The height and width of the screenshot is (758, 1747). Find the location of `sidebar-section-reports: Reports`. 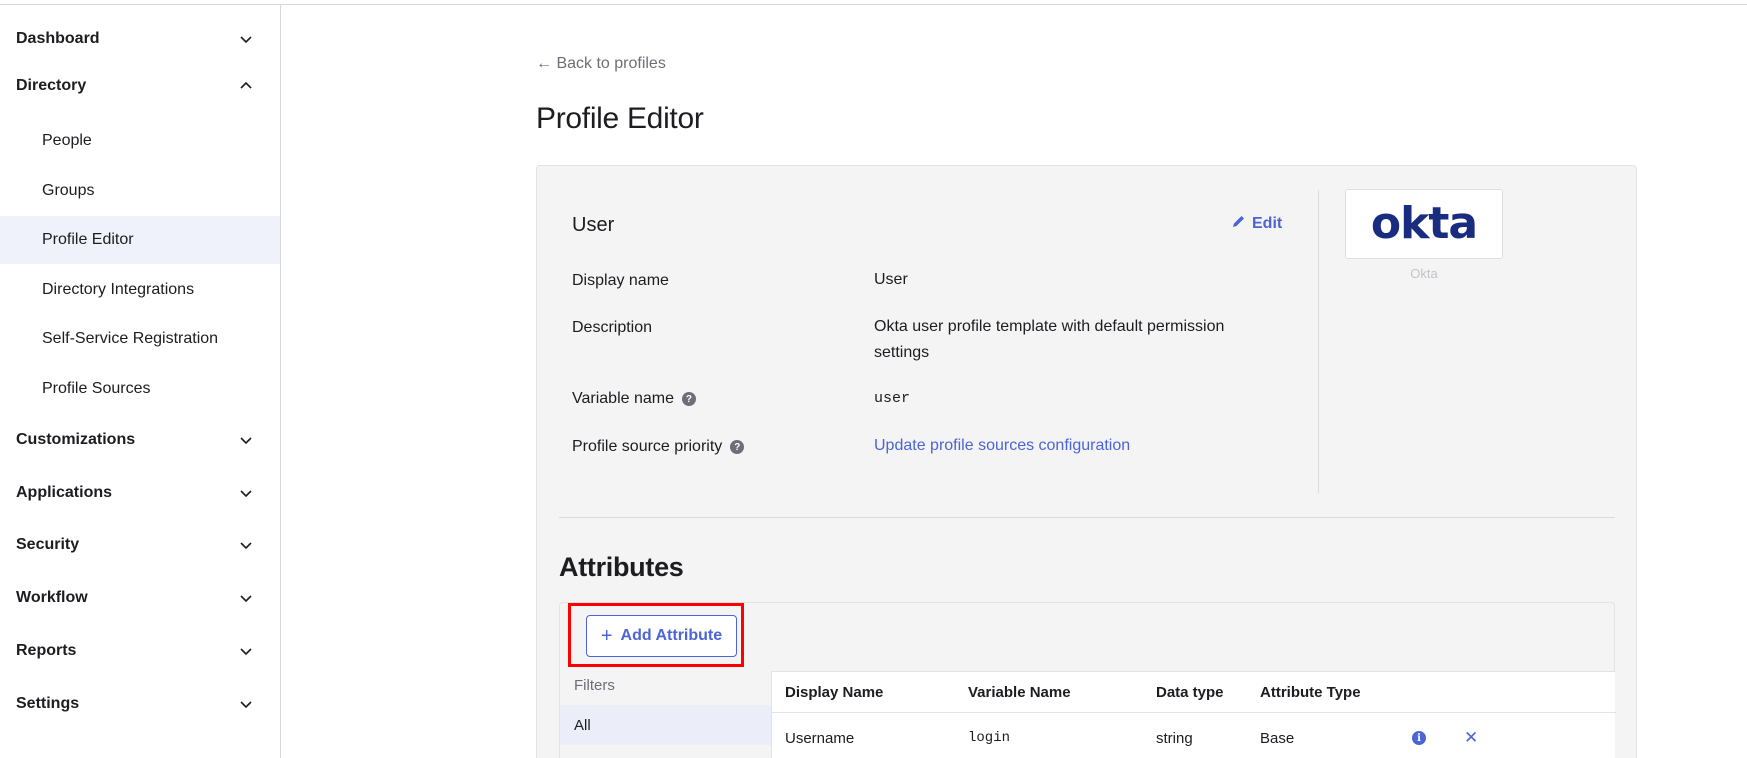

sidebar-section-reports: Reports is located at coordinates (140, 651).